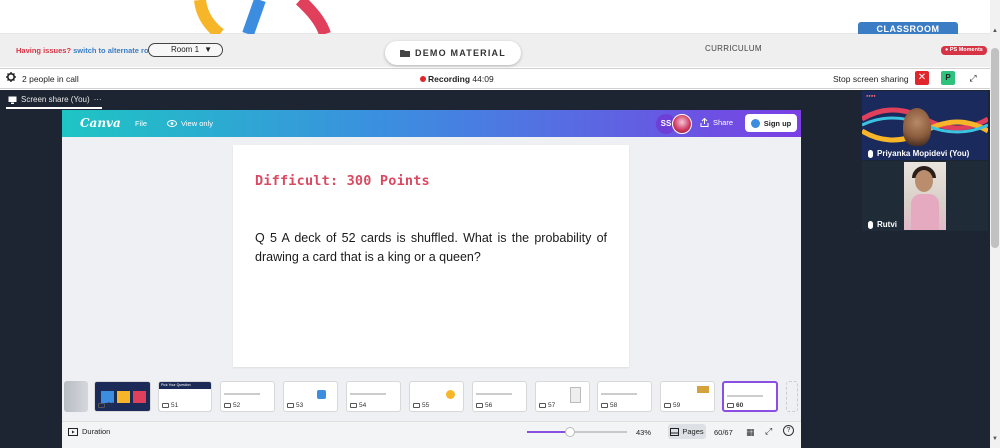 The image size is (1000, 448). Describe the element at coordinates (50, 79) in the screenshot. I see `people-count: 2 people in call` at that location.